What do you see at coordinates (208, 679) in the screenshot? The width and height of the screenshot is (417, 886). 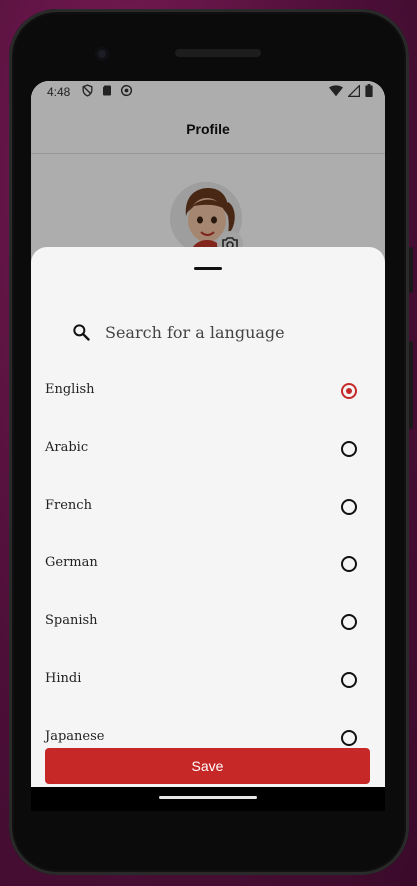 I see `language-option-hindi: Hindi` at bounding box center [208, 679].